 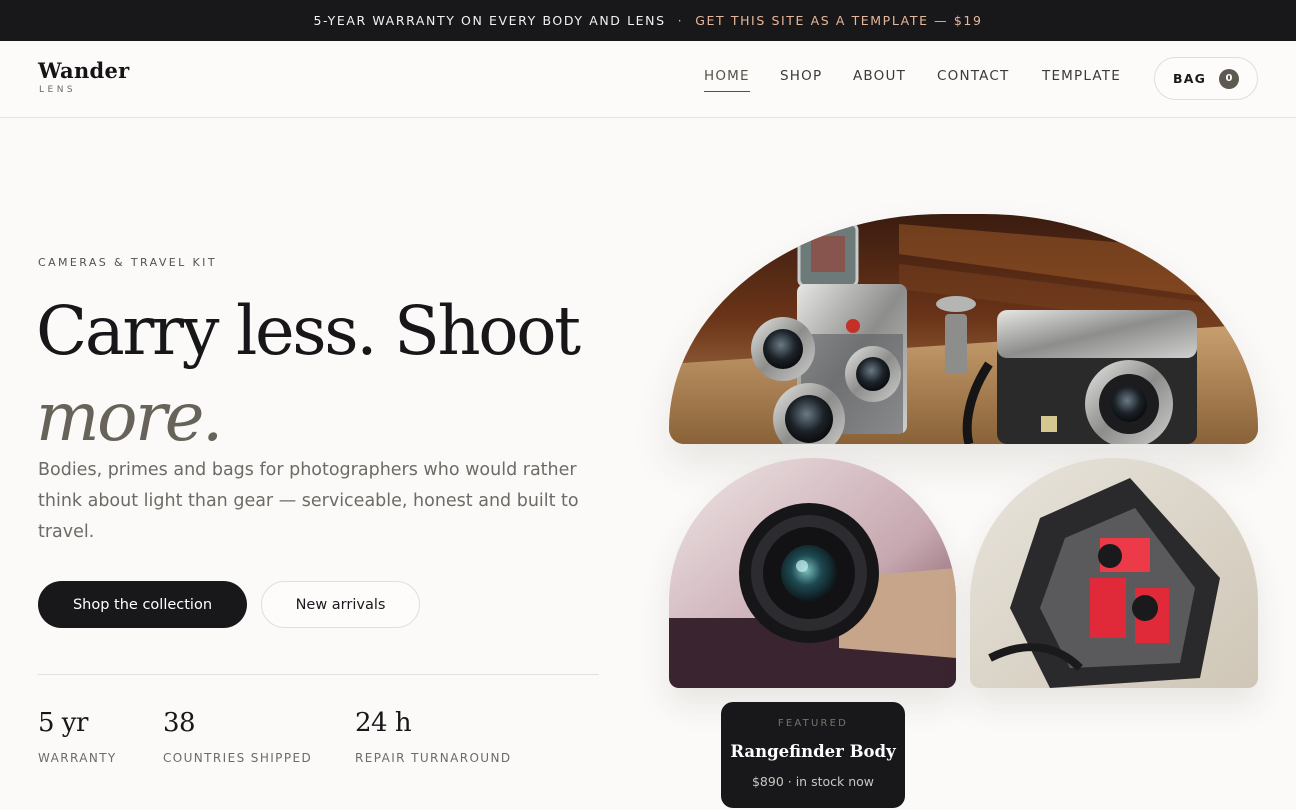 What do you see at coordinates (238, 758) in the screenshot?
I see `stat-label: COUNTRIES SHIPPED` at bounding box center [238, 758].